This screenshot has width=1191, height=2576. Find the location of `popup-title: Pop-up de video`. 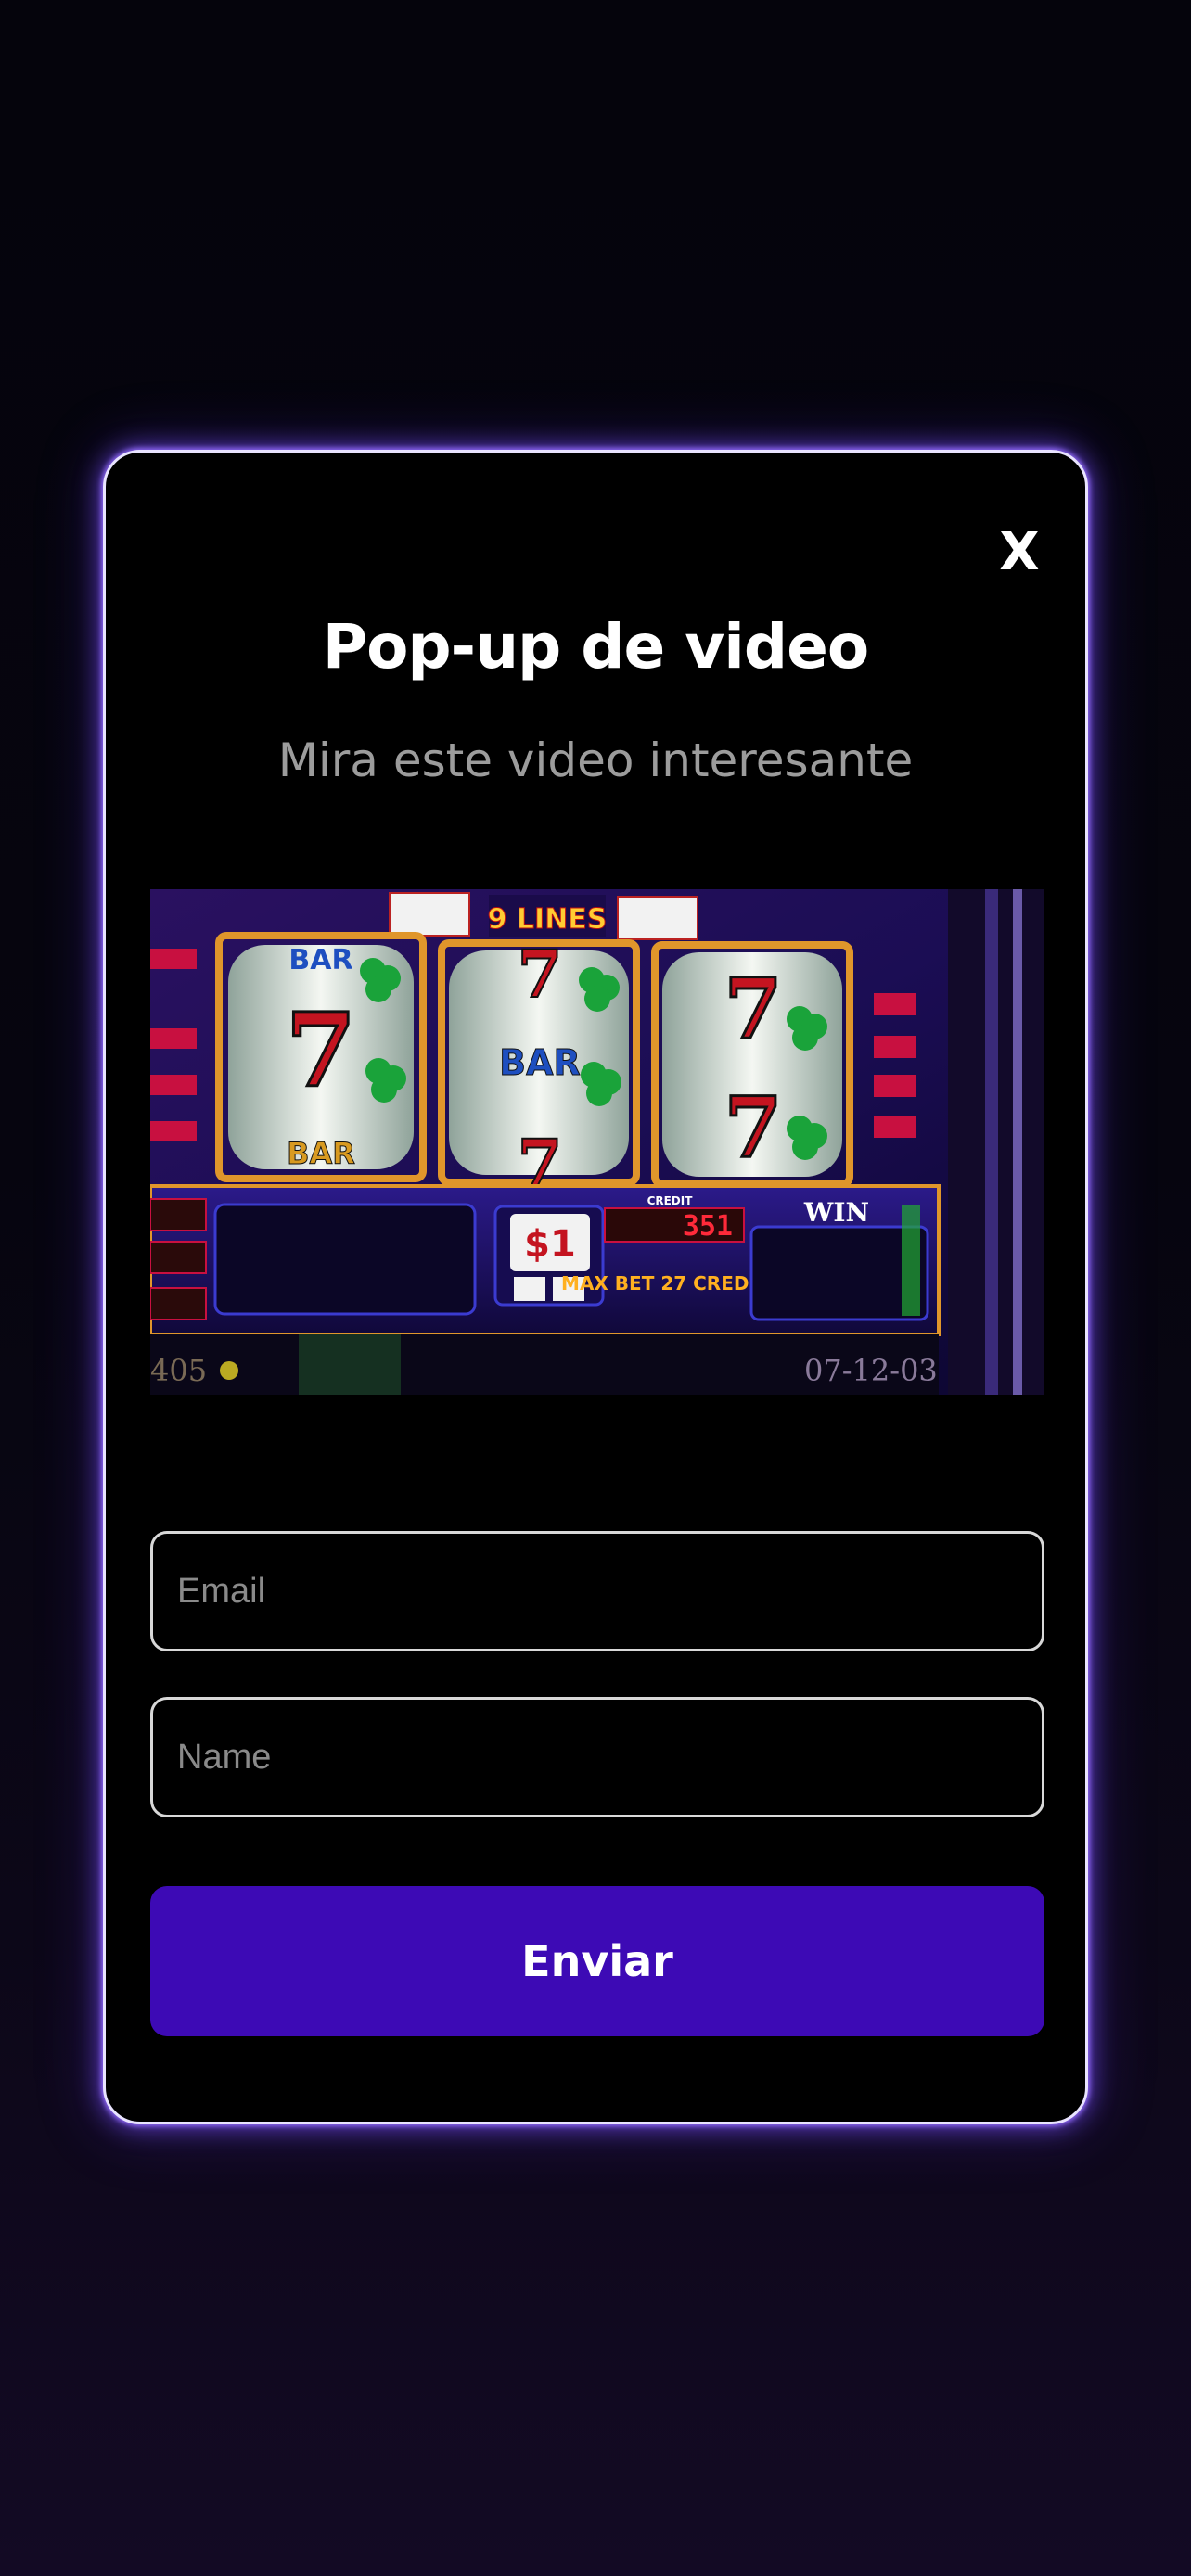

popup-title: Pop-up de video is located at coordinates (596, 646).